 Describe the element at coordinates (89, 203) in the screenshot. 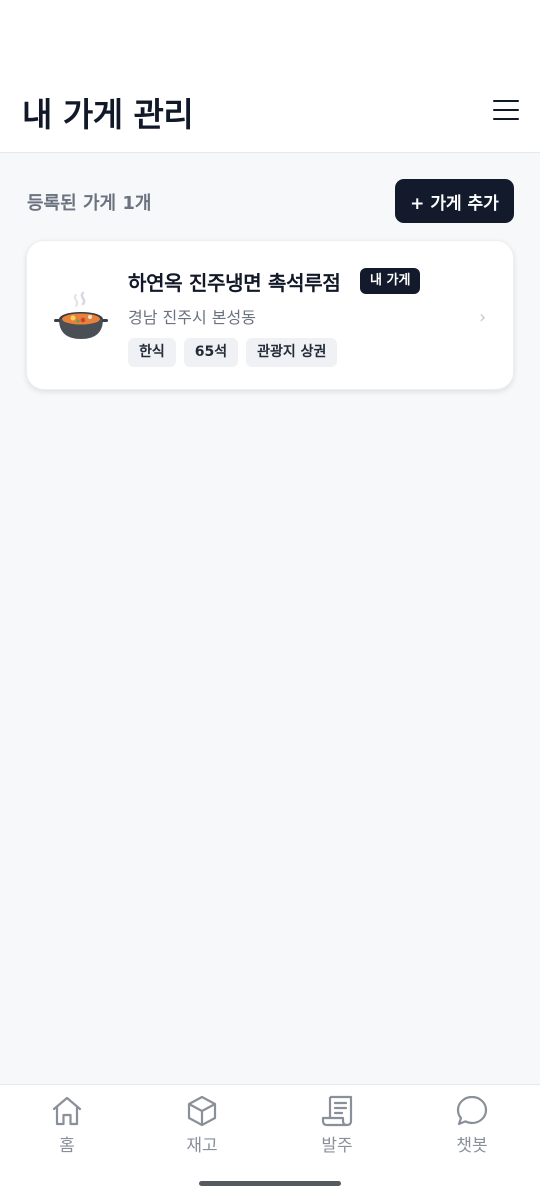

I see `store-count-label: 등록된 가게 1개` at that location.